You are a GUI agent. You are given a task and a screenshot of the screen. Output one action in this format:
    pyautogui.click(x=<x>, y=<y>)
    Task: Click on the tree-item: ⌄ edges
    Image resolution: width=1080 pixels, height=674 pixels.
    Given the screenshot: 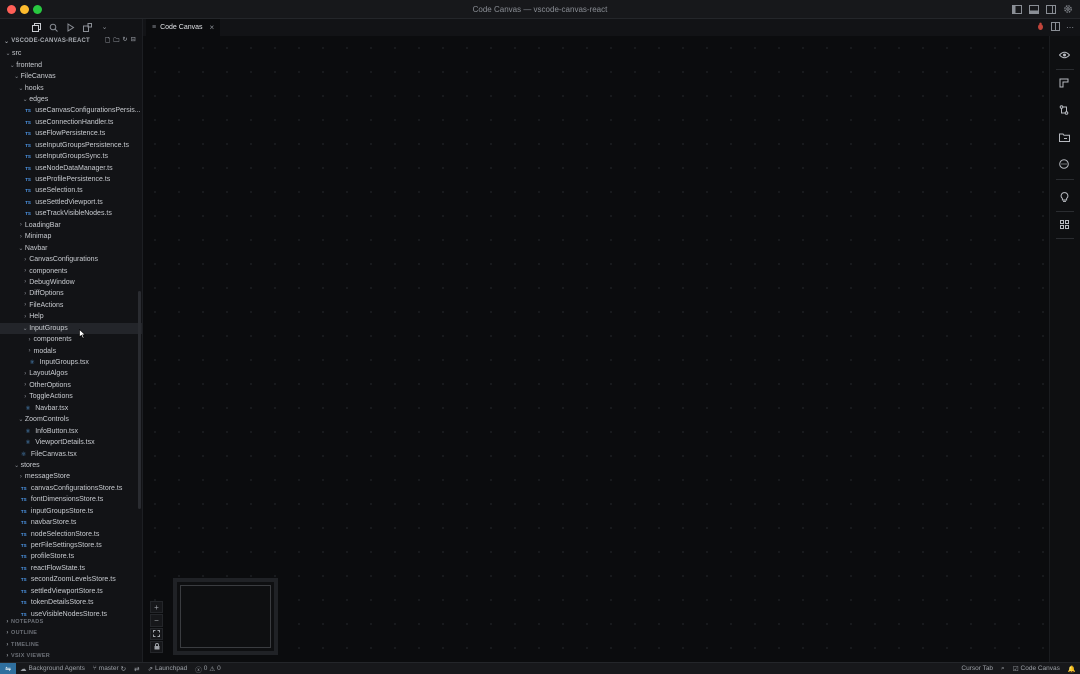 What is the action you would take?
    pyautogui.click(x=71, y=99)
    